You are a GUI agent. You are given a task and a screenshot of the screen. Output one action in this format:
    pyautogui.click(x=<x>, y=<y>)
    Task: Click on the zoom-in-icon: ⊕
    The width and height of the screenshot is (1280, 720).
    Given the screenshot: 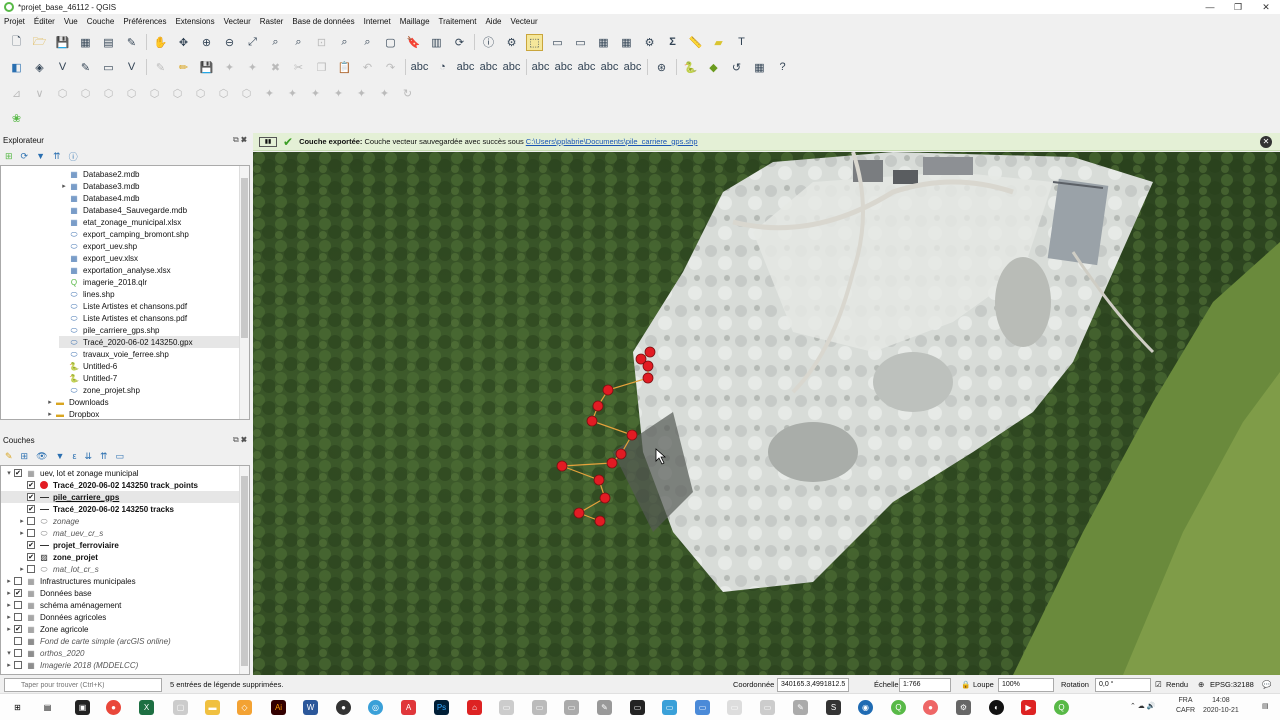 What is the action you would take?
    pyautogui.click(x=206, y=42)
    